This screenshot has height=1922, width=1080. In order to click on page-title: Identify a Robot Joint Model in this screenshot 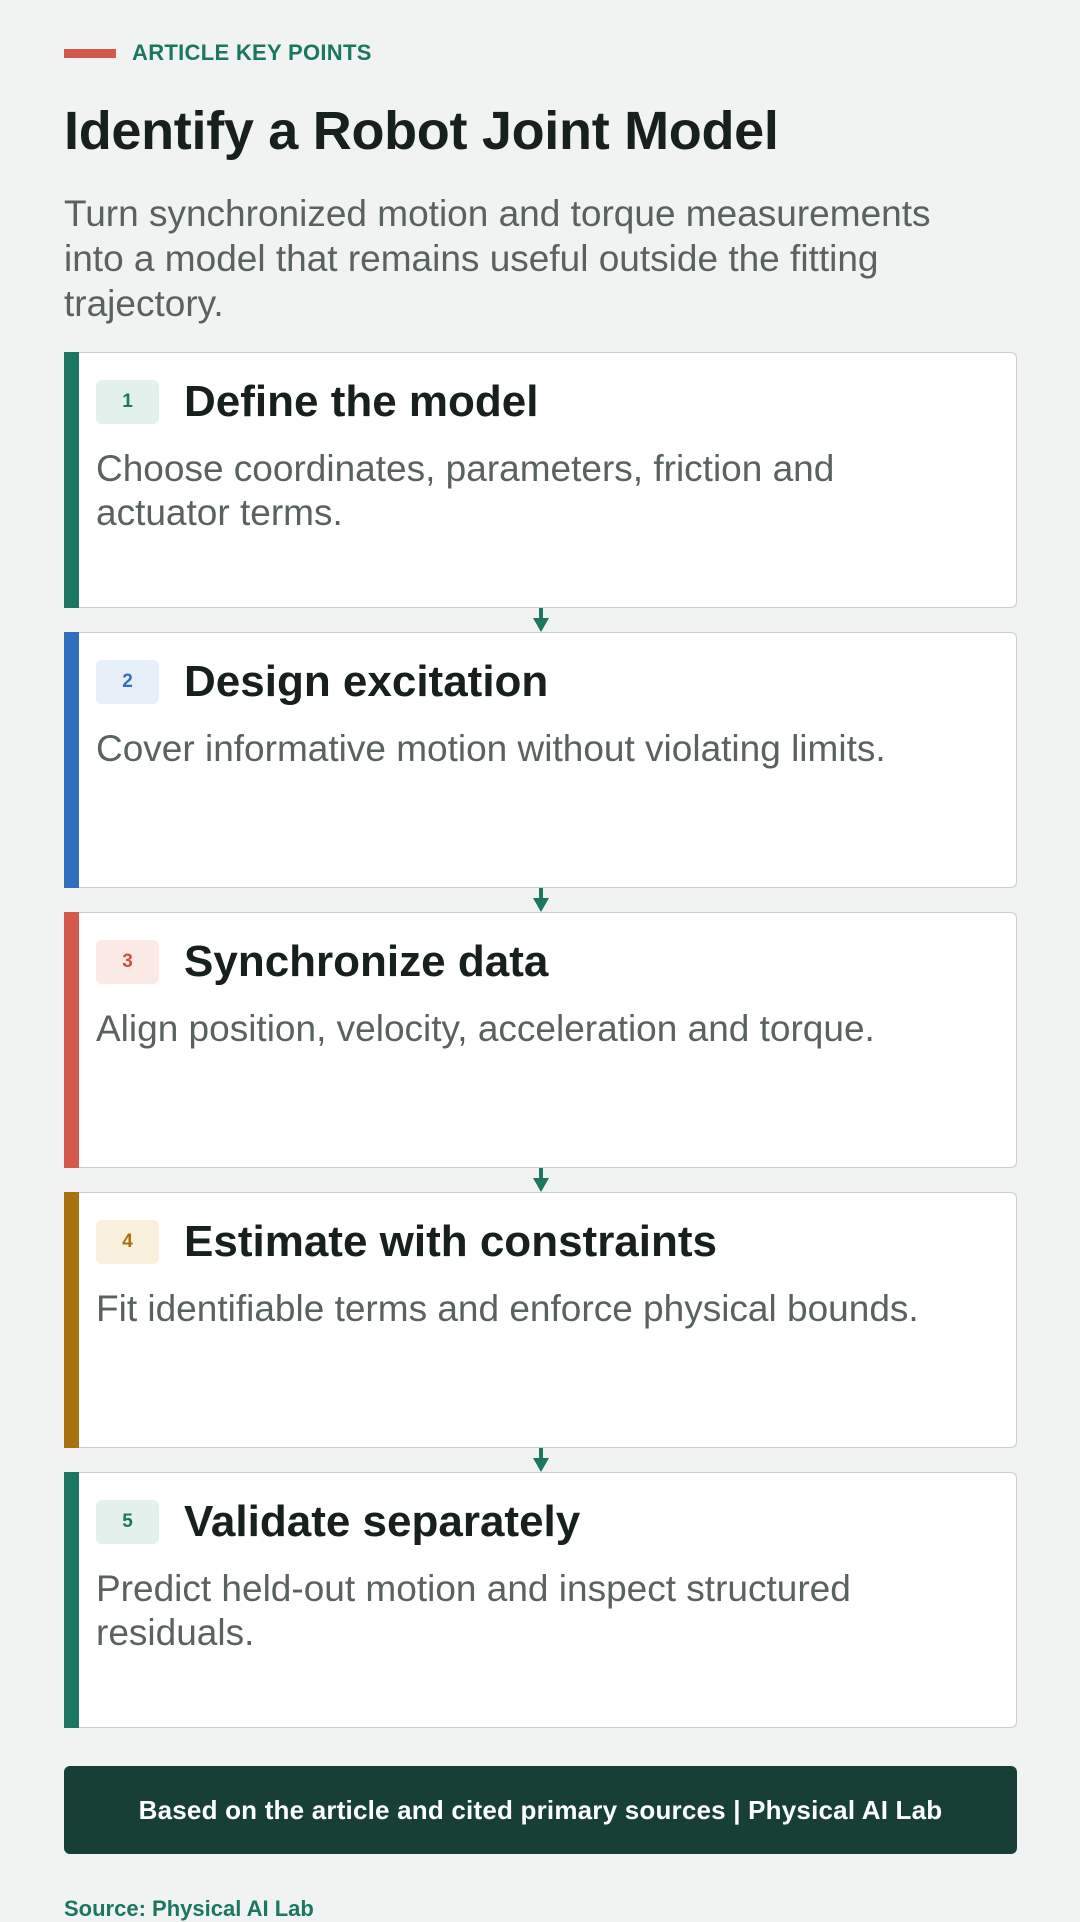, I will do `click(421, 131)`.